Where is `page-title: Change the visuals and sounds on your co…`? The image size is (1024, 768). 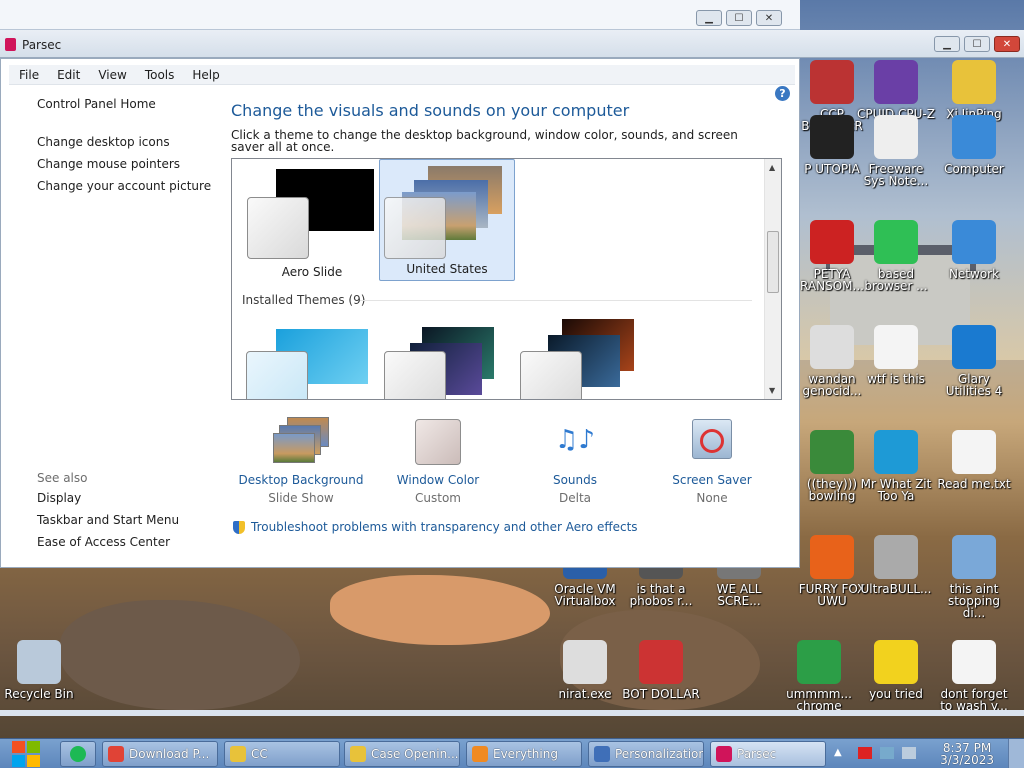 page-title: Change the visuals and sounds on your co… is located at coordinates (430, 110).